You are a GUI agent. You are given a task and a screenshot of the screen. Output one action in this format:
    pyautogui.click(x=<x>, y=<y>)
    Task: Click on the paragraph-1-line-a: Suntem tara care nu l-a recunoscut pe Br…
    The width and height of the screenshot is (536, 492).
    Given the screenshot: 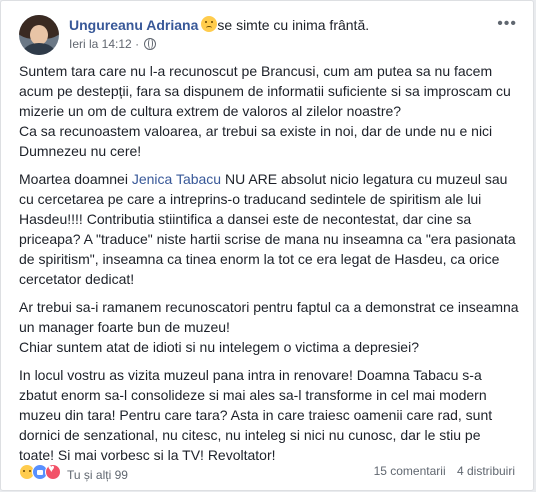 What is the action you would take?
    pyautogui.click(x=265, y=91)
    